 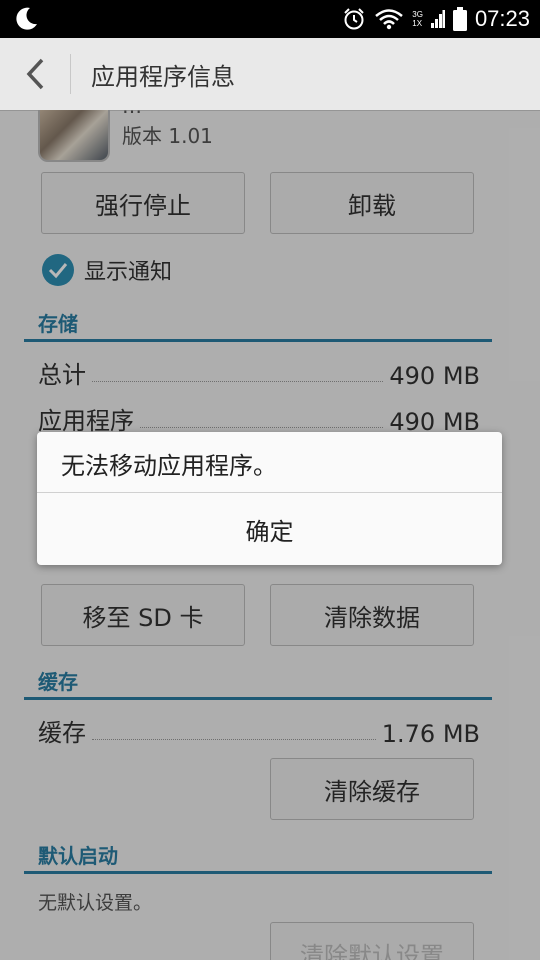 What do you see at coordinates (26, 18) in the screenshot?
I see `moon-icon` at bounding box center [26, 18].